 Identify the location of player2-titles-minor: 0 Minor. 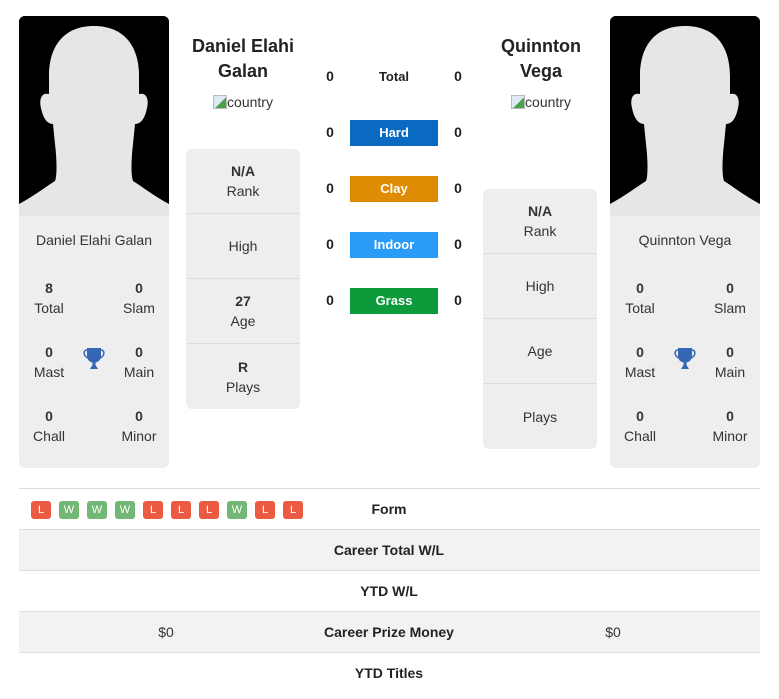
(730, 426).